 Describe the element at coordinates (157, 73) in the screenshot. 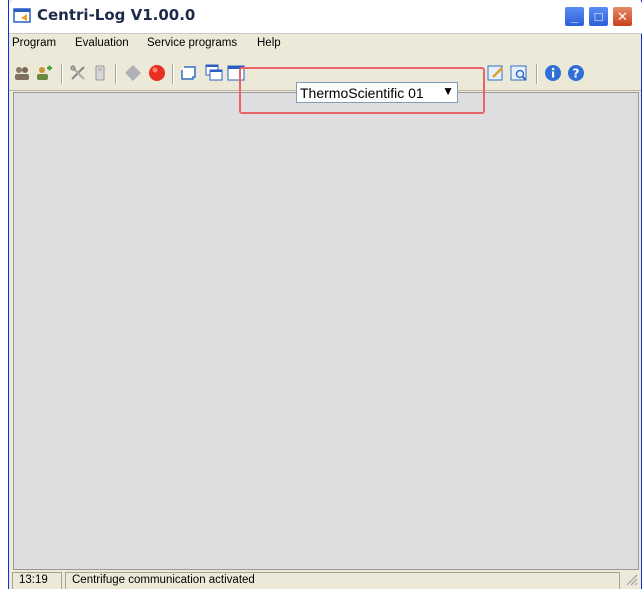

I see `stop-icon` at that location.